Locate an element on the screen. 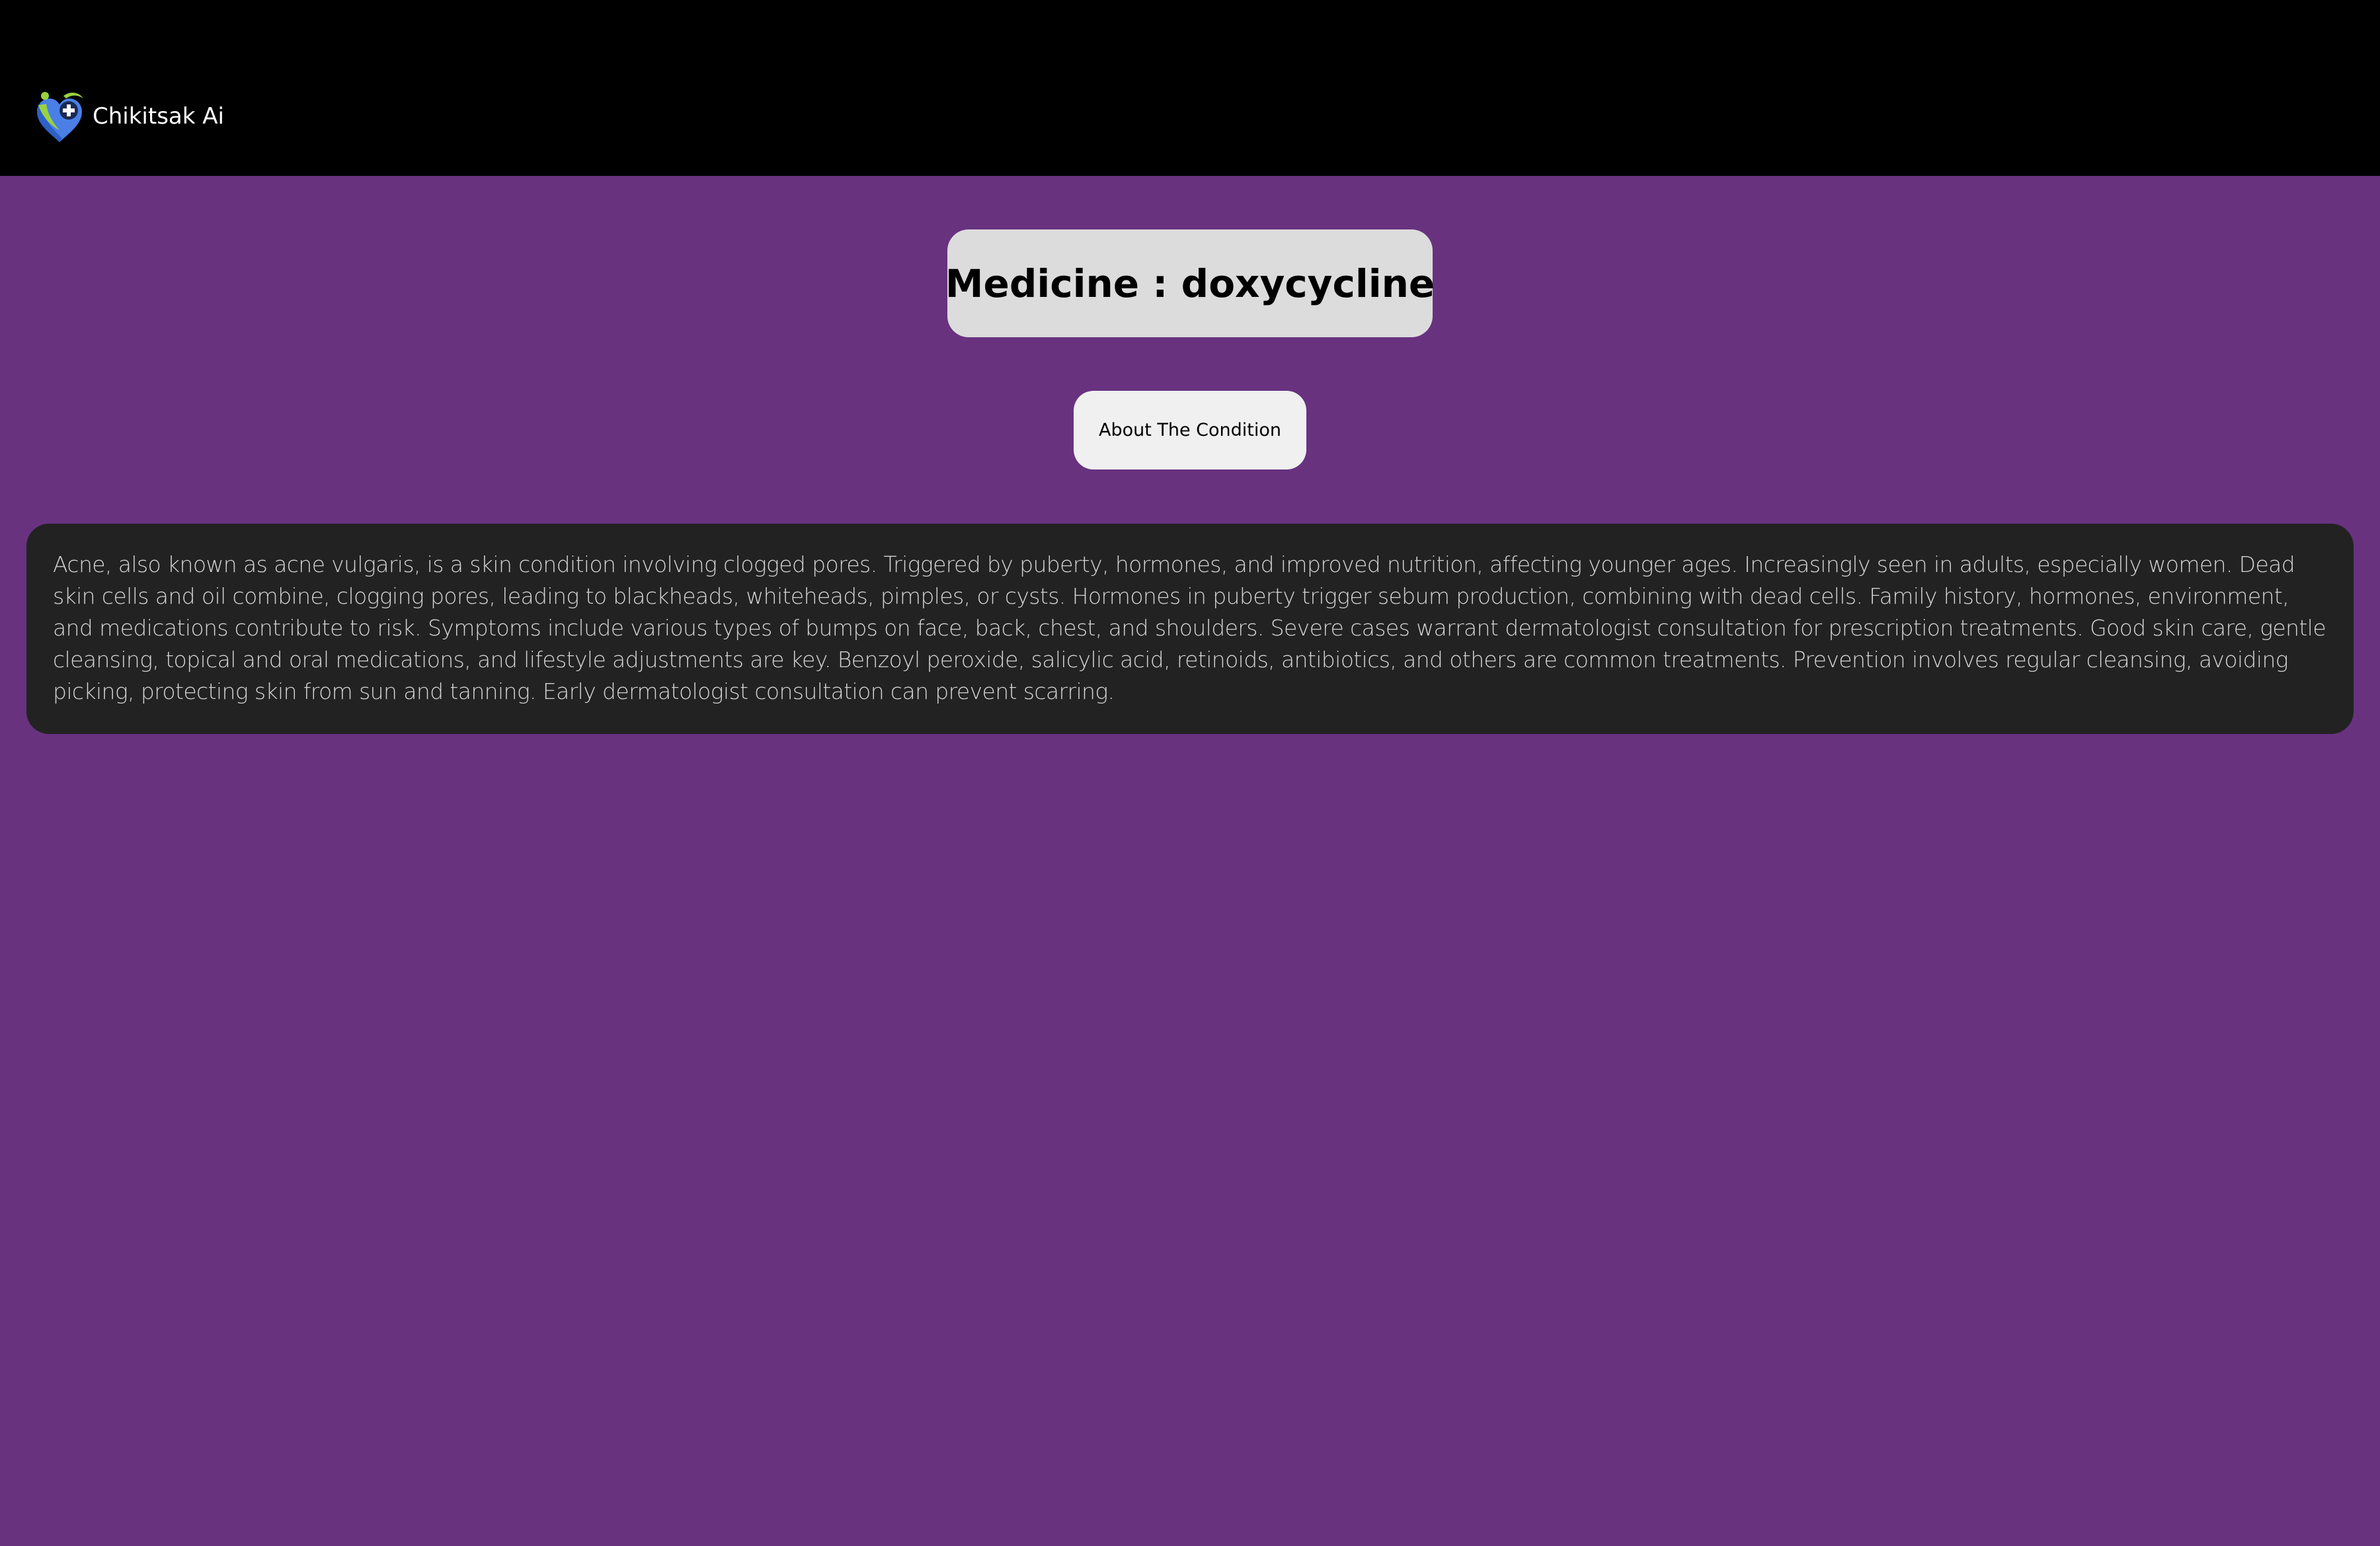 The width and height of the screenshot is (2380, 1546). heart-pin-medical-cross-logo-icon is located at coordinates (60, 117).